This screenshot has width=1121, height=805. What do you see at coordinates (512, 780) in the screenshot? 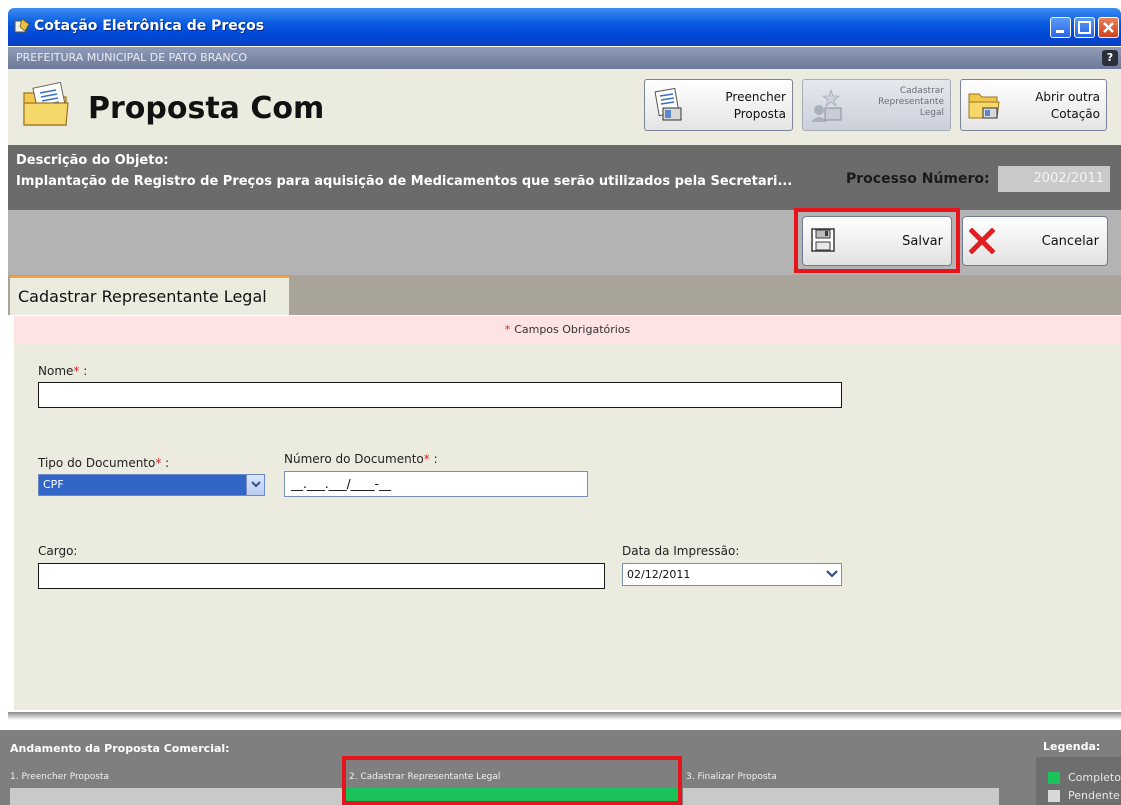
I see `step-2-highlight-frame` at bounding box center [512, 780].